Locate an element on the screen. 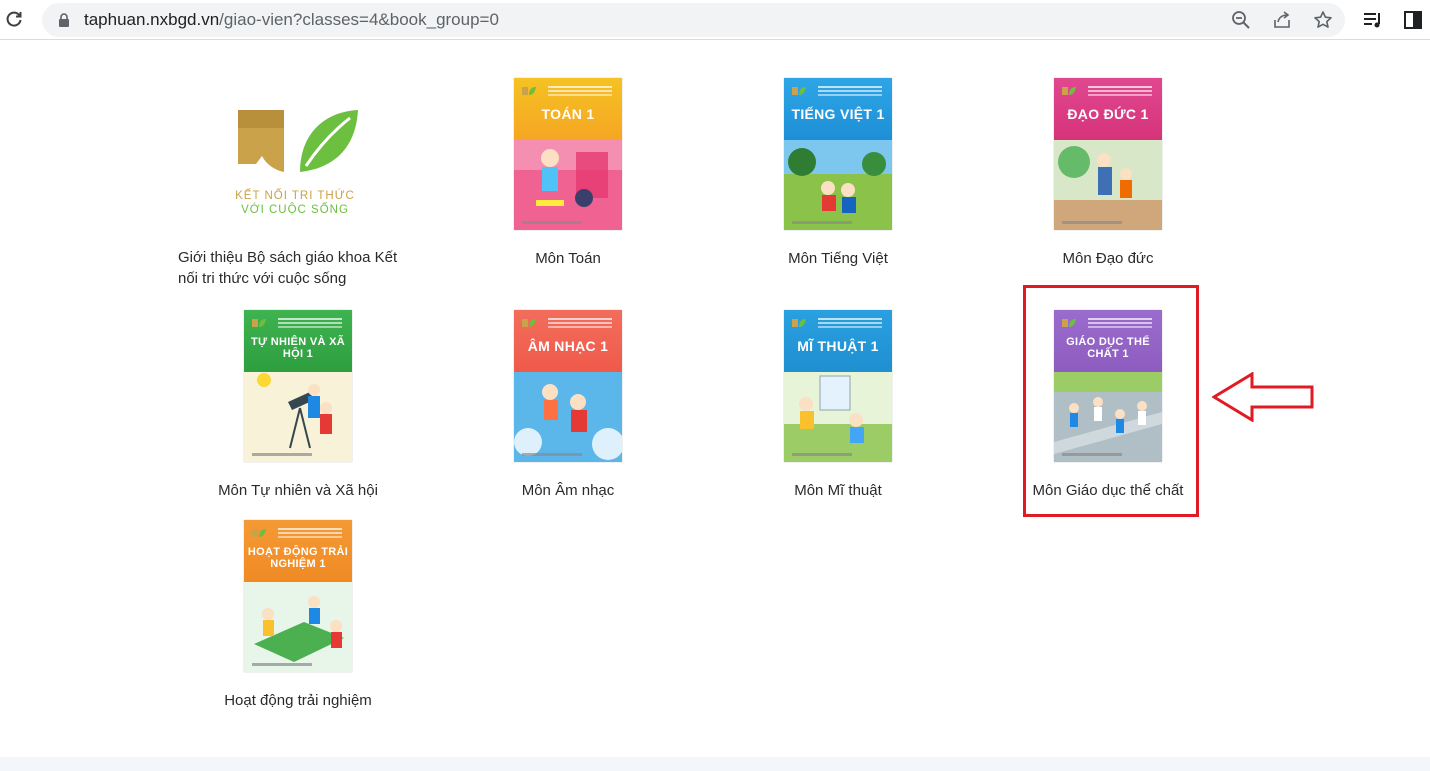  cover-title: TOÁN 1 is located at coordinates (568, 114).